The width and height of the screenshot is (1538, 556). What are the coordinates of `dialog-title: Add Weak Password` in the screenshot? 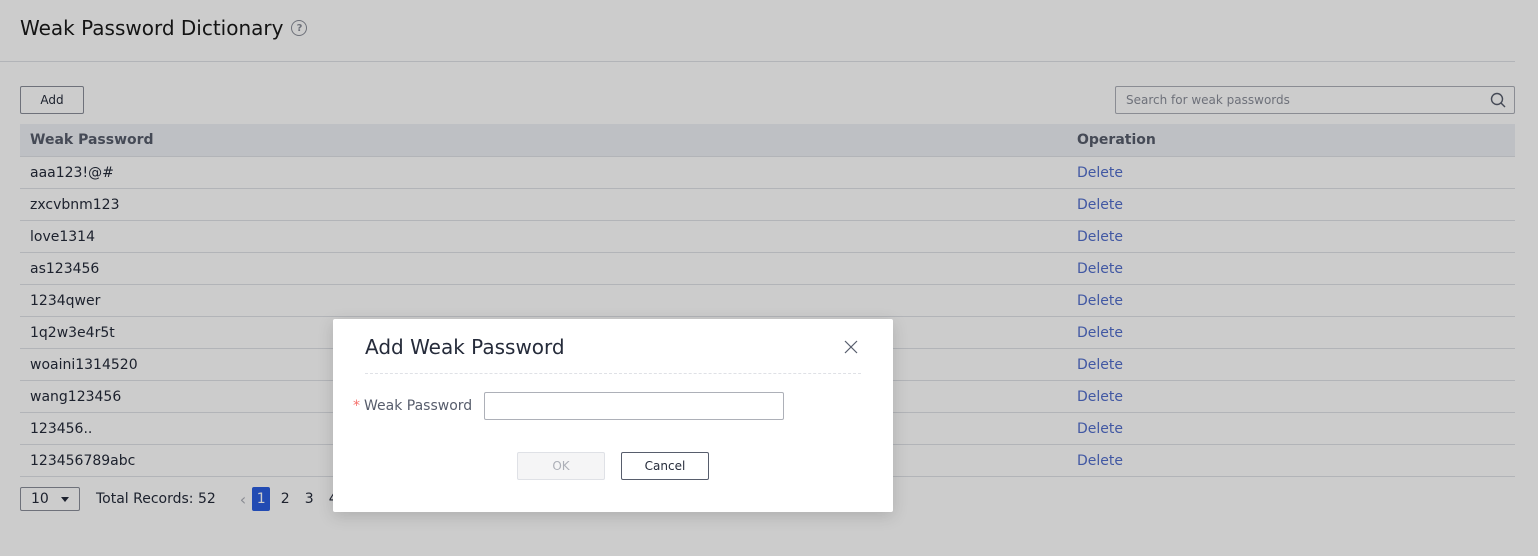 It's located at (465, 347).